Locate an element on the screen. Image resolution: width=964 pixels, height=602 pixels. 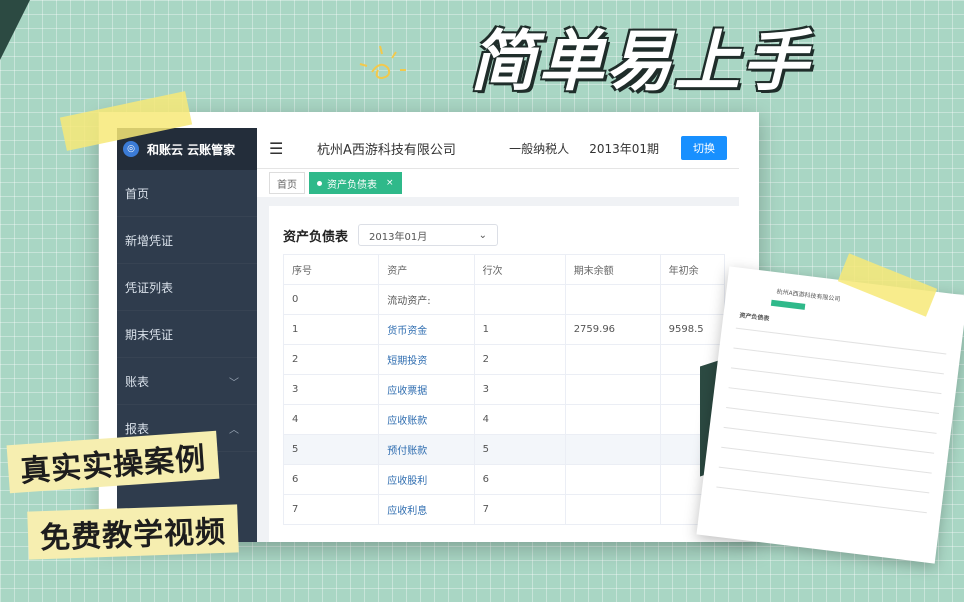
table-row: 0 流动资产: is located at coordinates (504, 299).